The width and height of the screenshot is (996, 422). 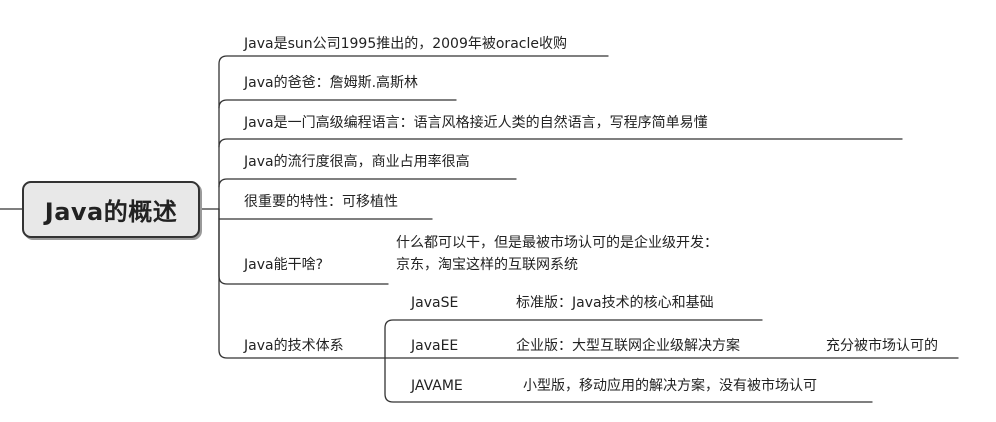 What do you see at coordinates (434, 303) in the screenshot?
I see `tech-javase-name: JavaSE` at bounding box center [434, 303].